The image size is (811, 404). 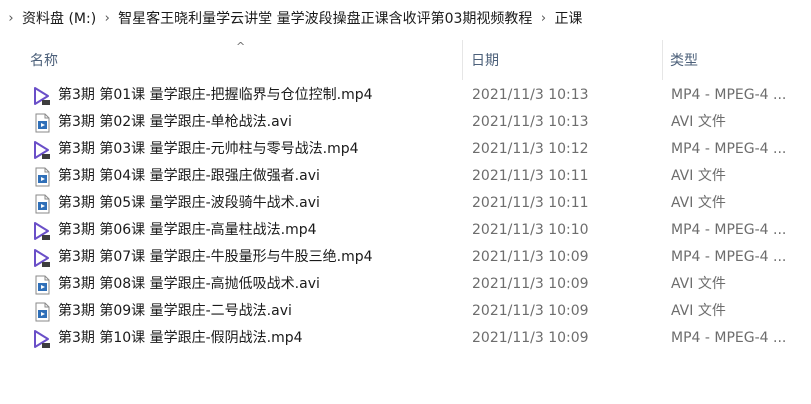 What do you see at coordinates (485, 60) in the screenshot?
I see `column-header-date: 日期` at bounding box center [485, 60].